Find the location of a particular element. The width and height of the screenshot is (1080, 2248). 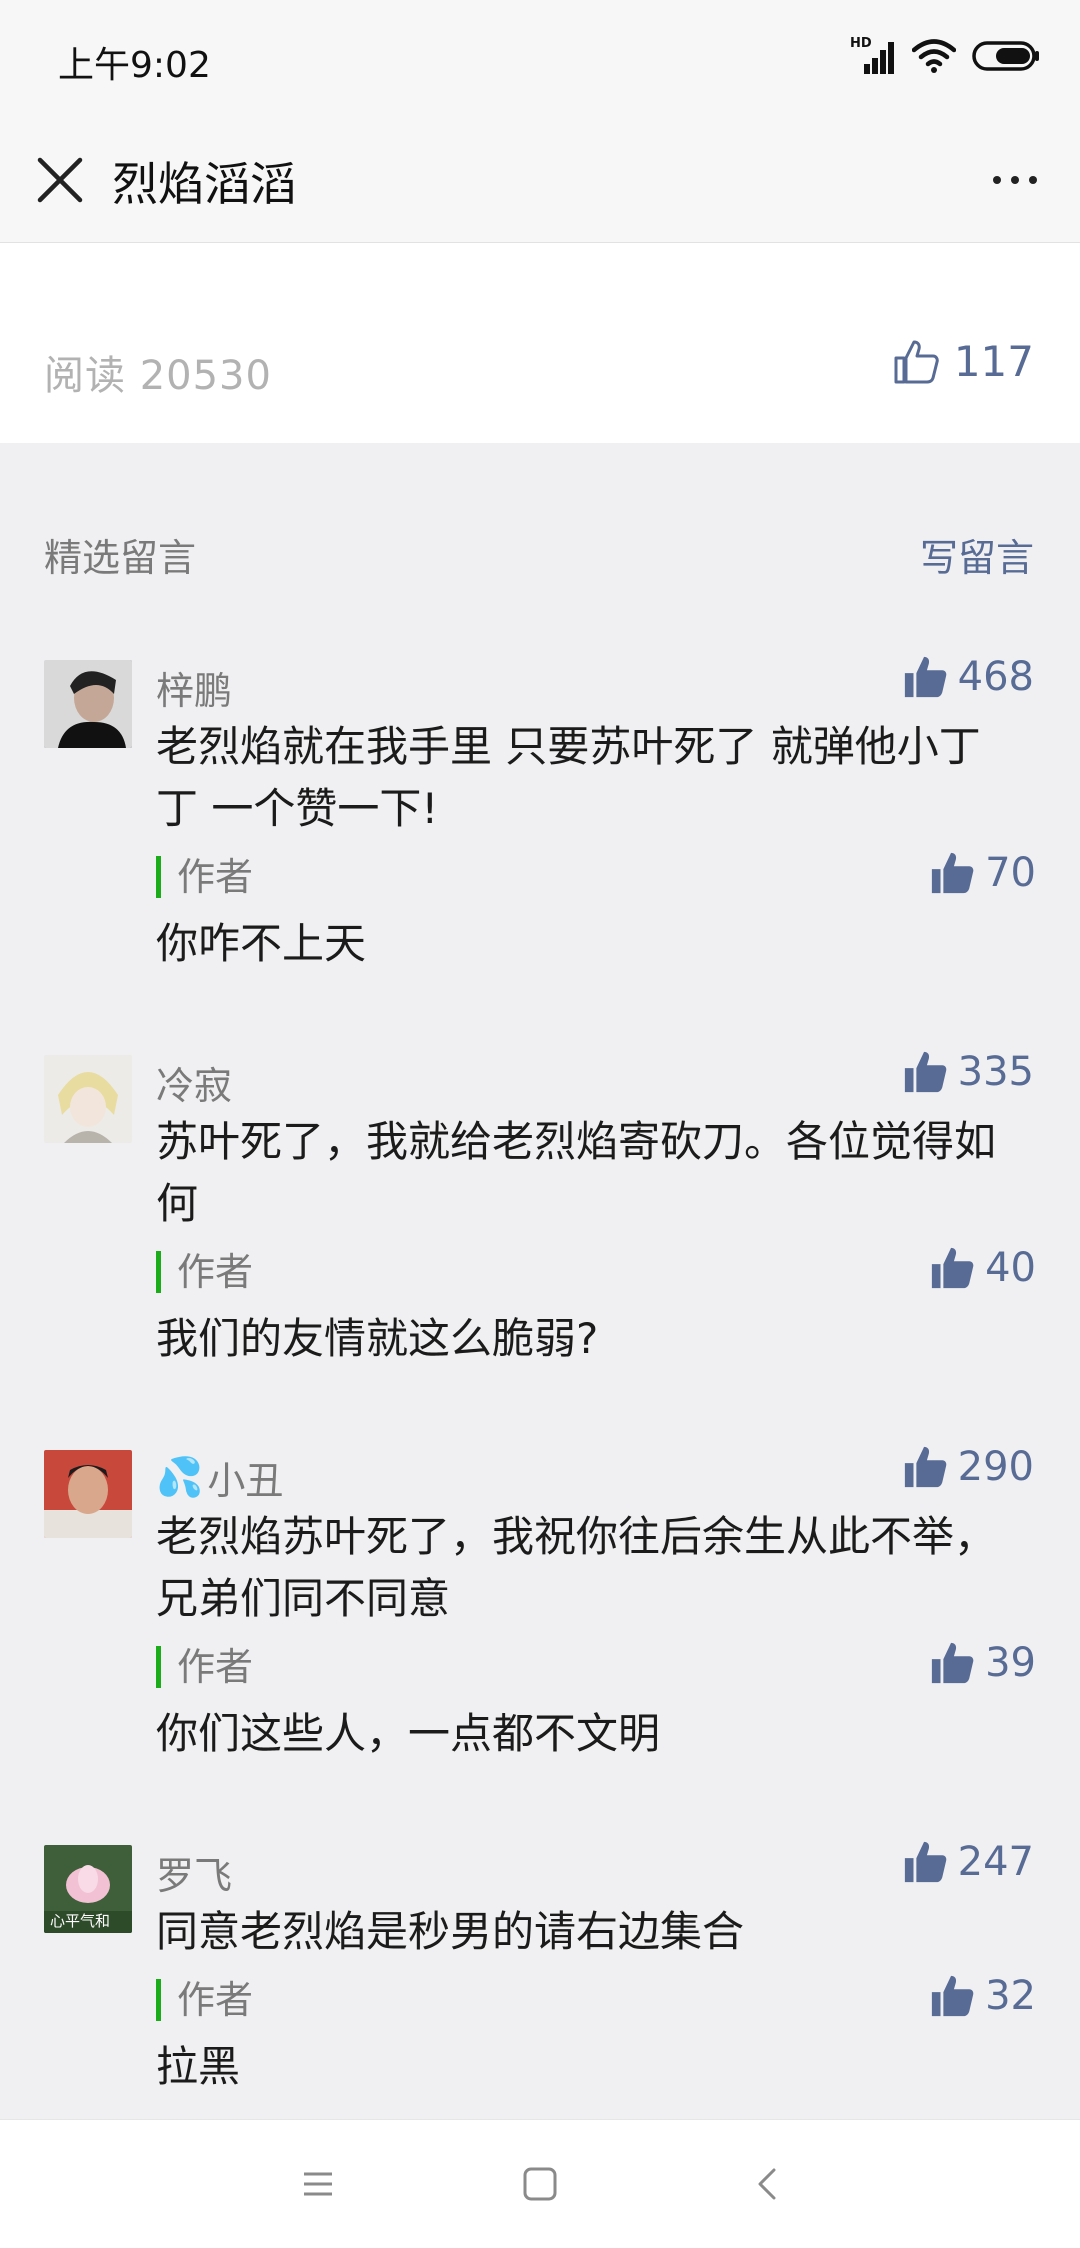

comment-like-button: 335 is located at coordinates (968, 1072).